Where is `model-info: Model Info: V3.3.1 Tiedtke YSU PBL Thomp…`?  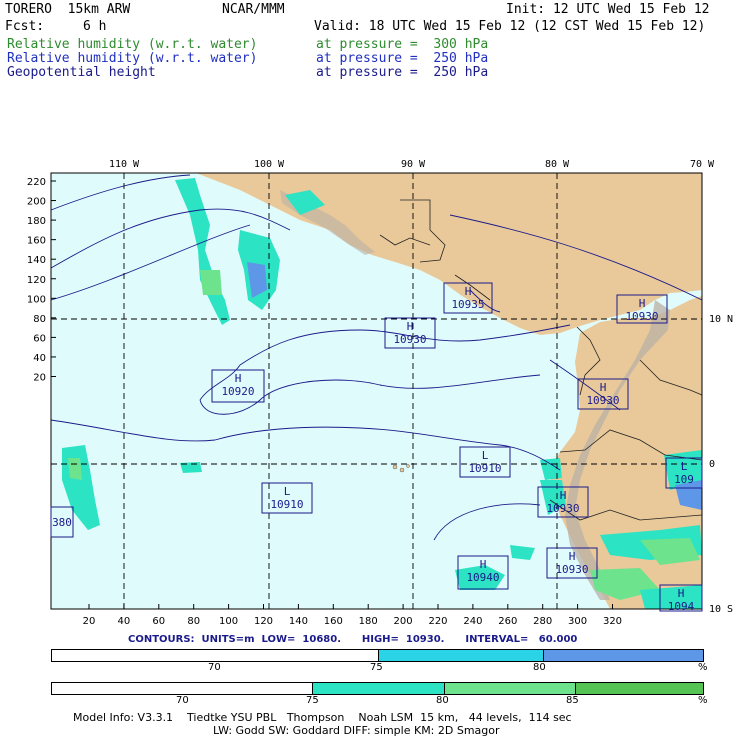 model-info: Model Info: V3.3.1 Tiedtke YSU PBL Thomp… is located at coordinates (322, 717).